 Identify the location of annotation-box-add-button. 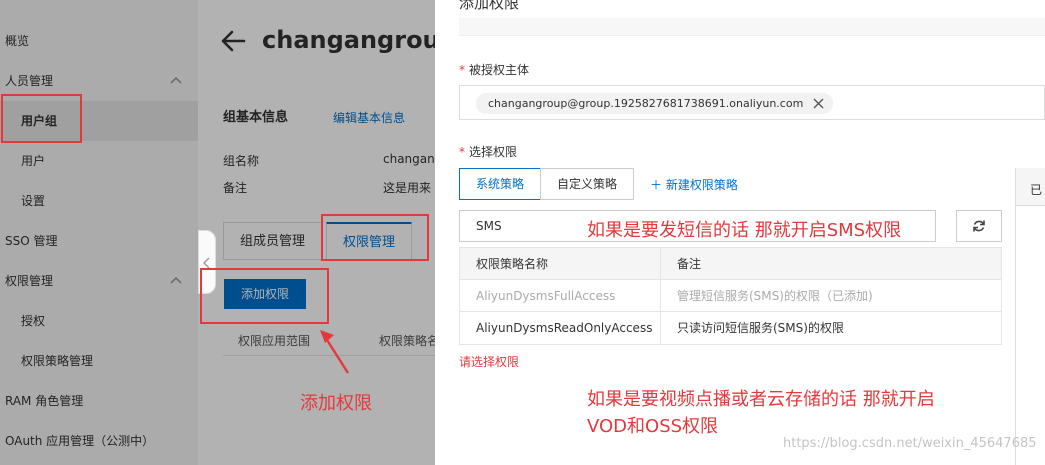
(264, 296).